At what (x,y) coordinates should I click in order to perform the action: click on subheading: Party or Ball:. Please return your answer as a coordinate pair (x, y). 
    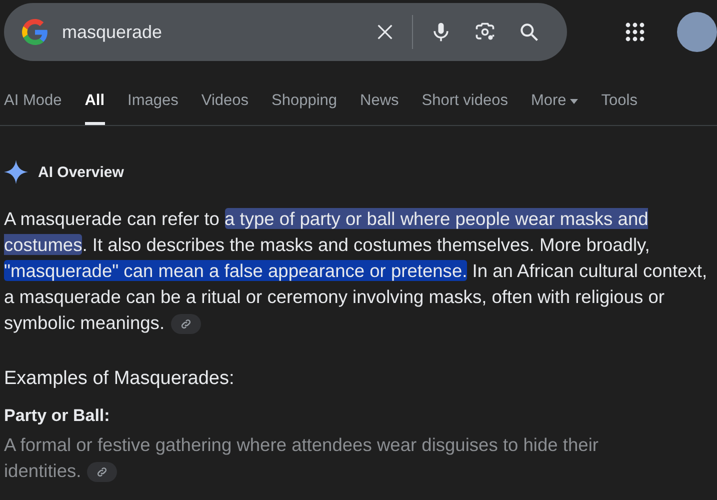
    Looking at the image, I should click on (57, 416).